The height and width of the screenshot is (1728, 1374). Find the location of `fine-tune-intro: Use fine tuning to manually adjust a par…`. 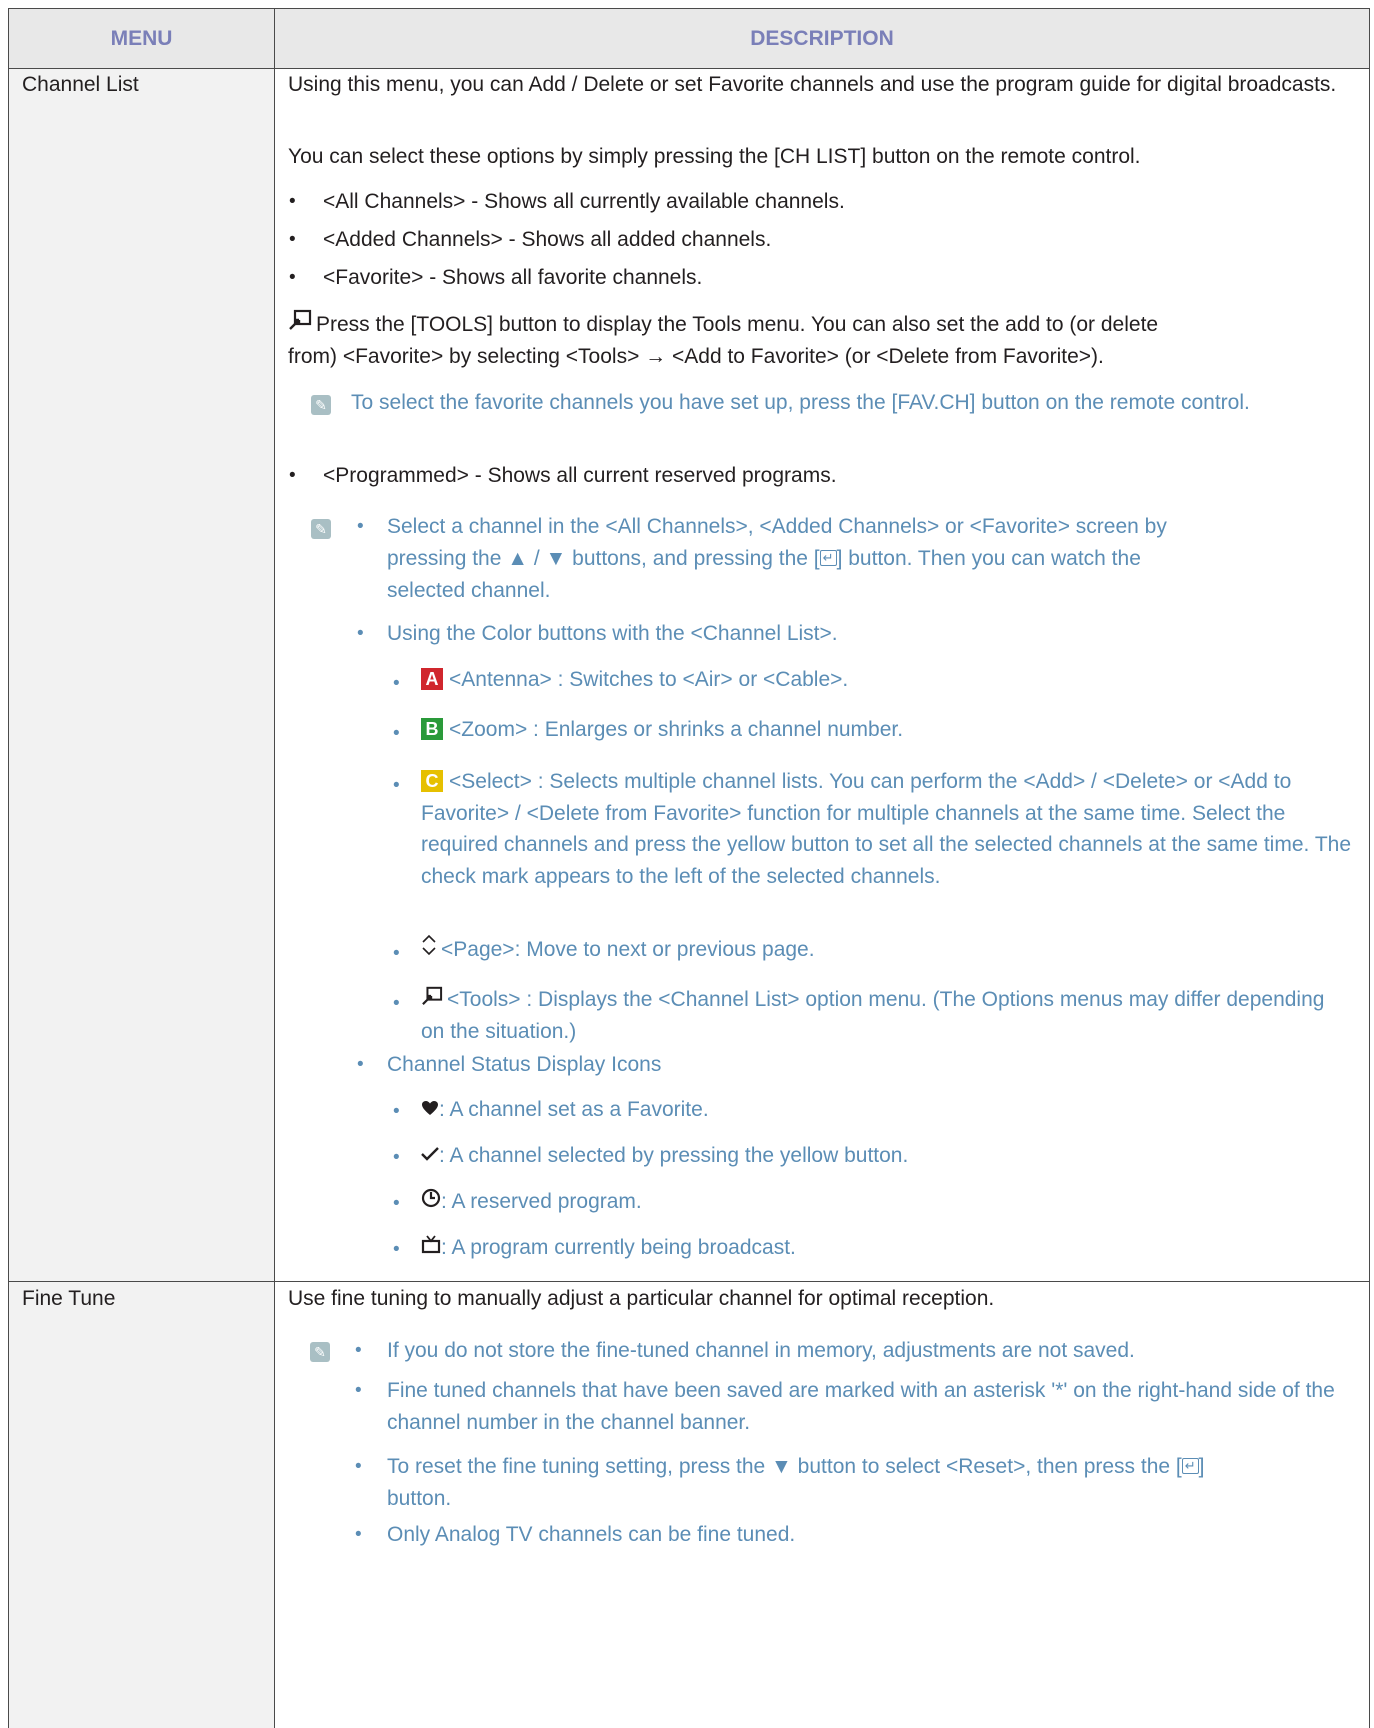

fine-tune-intro: Use fine tuning to manually adjust a par… is located at coordinates (641, 1298).